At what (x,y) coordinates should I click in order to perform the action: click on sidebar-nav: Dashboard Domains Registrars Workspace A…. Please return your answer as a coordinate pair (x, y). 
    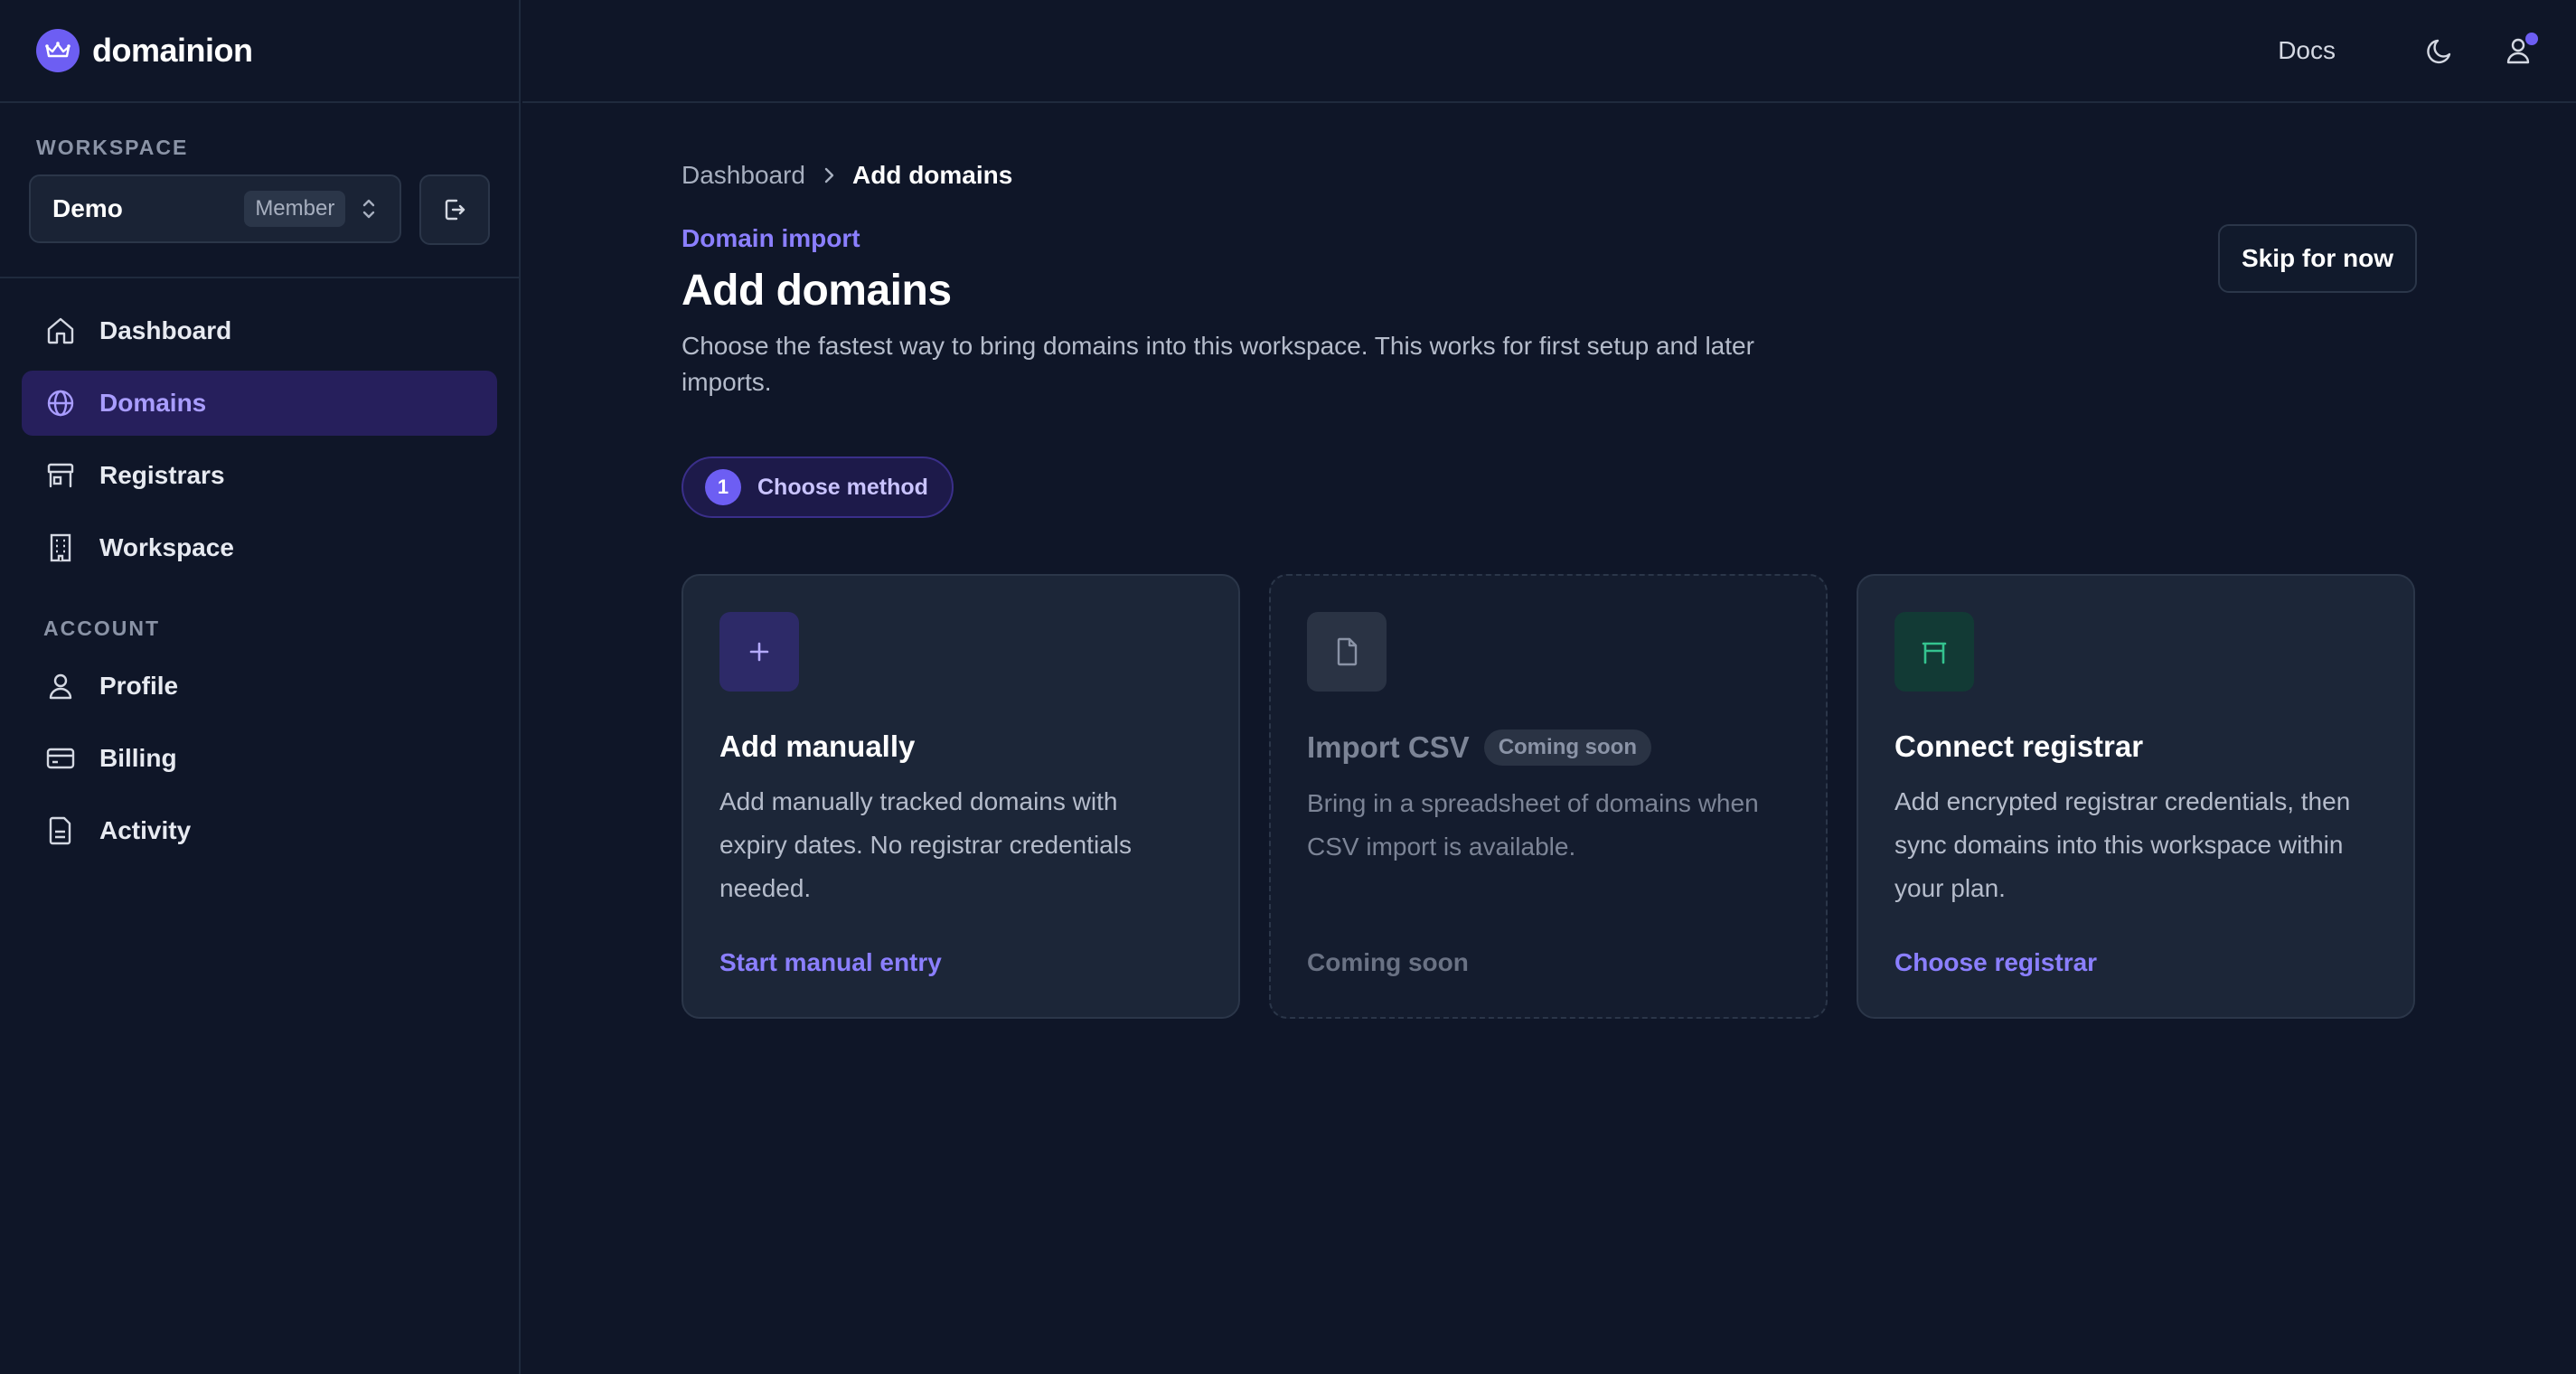
    Looking at the image, I should click on (259, 570).